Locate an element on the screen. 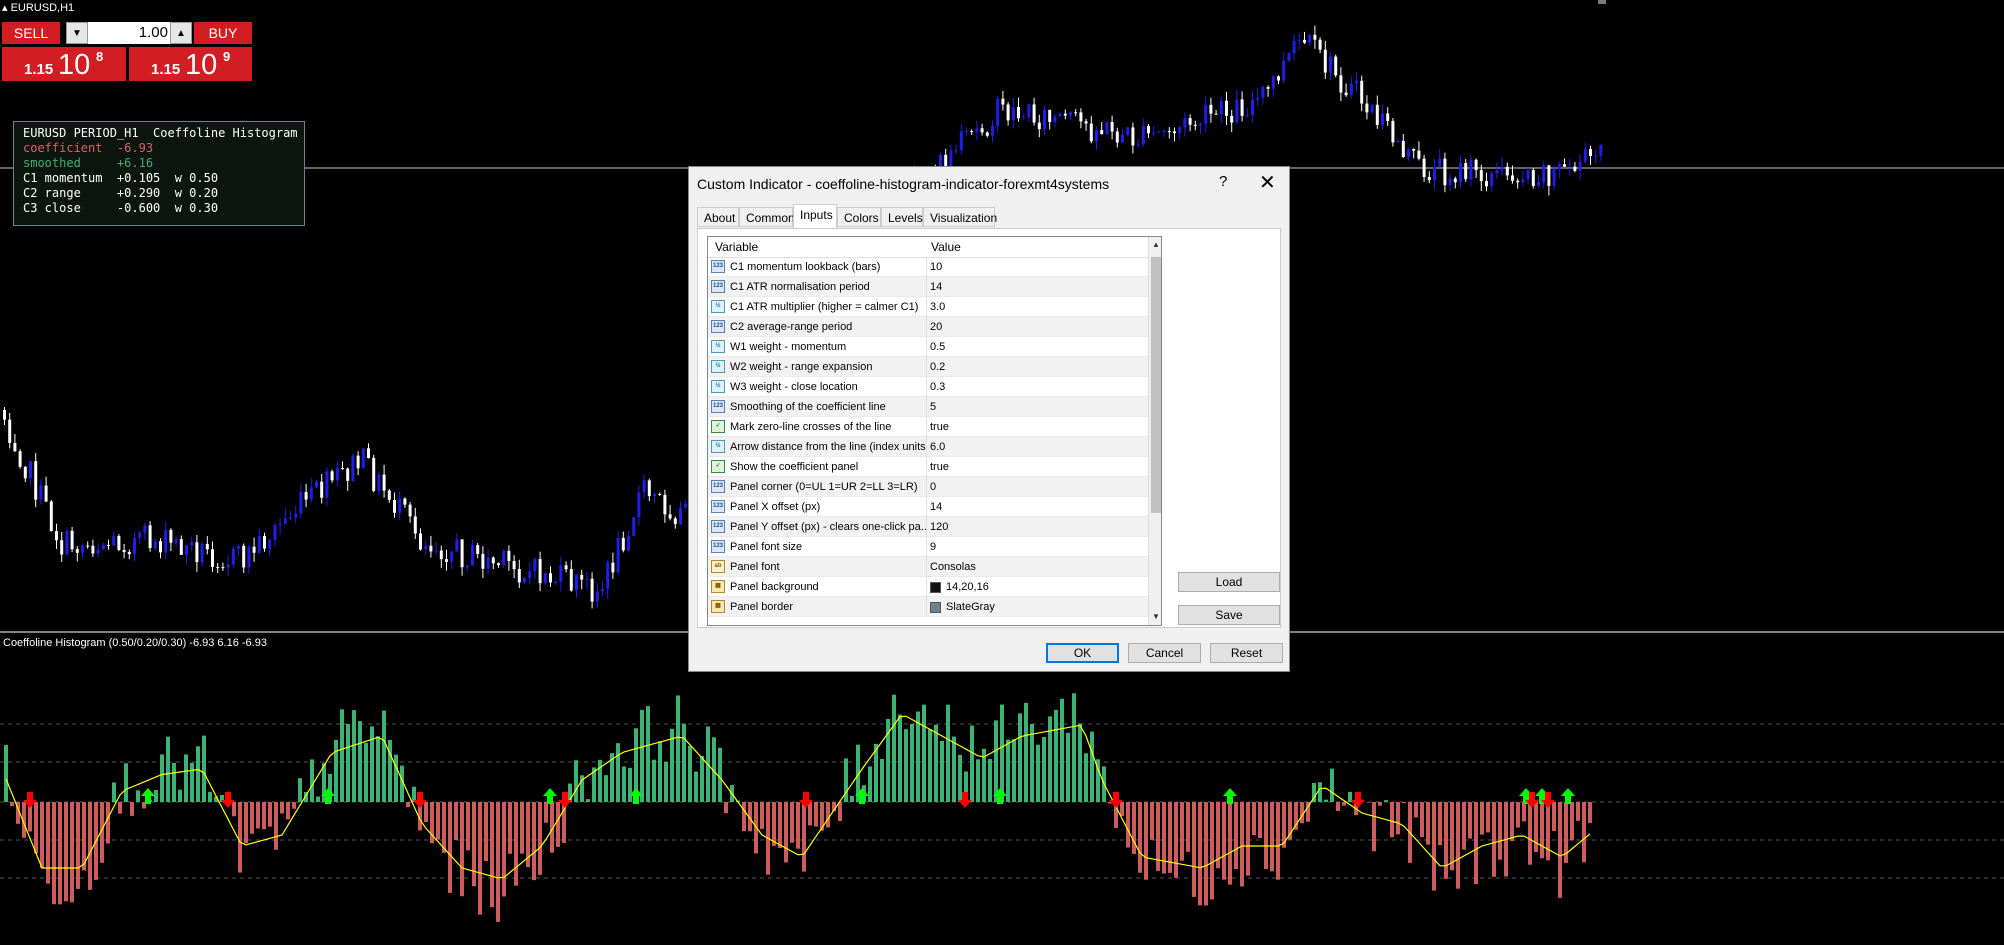 Image resolution: width=2004 pixels, height=945 pixels. input-value: 3.0 is located at coordinates (937, 307).